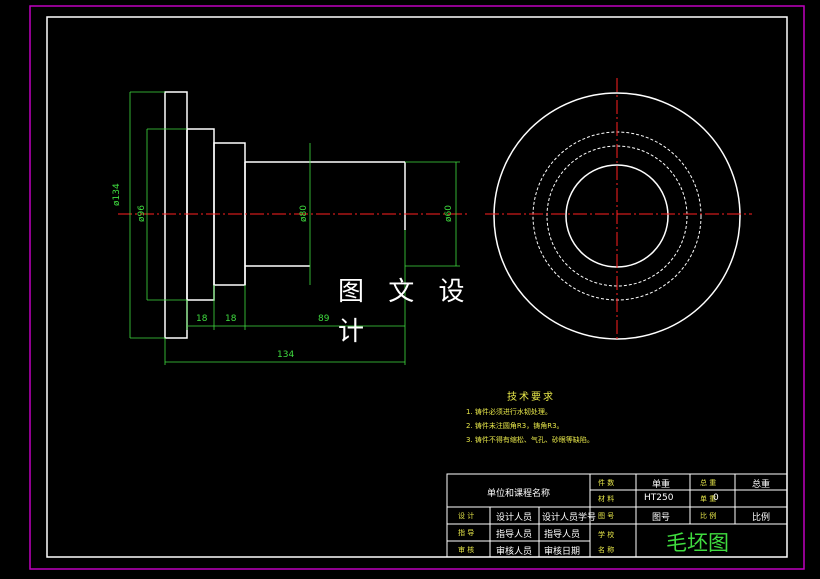  Describe the element at coordinates (708, 516) in the screenshot. I see `scale-label: 比 例` at that location.